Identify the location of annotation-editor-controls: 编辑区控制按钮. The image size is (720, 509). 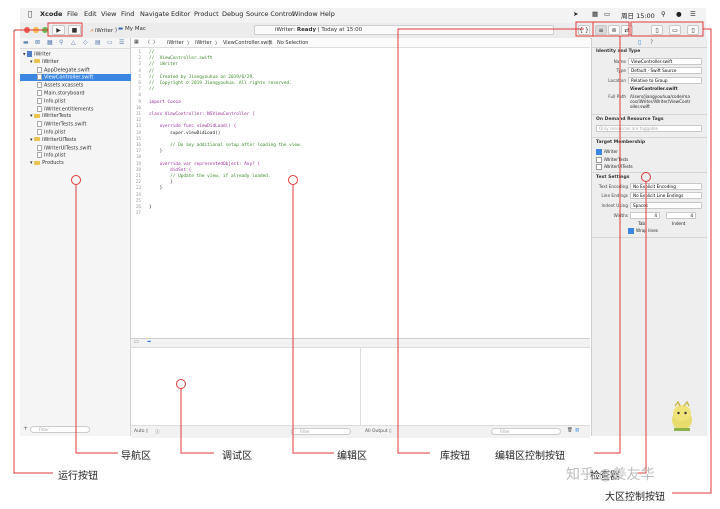
(530, 456).